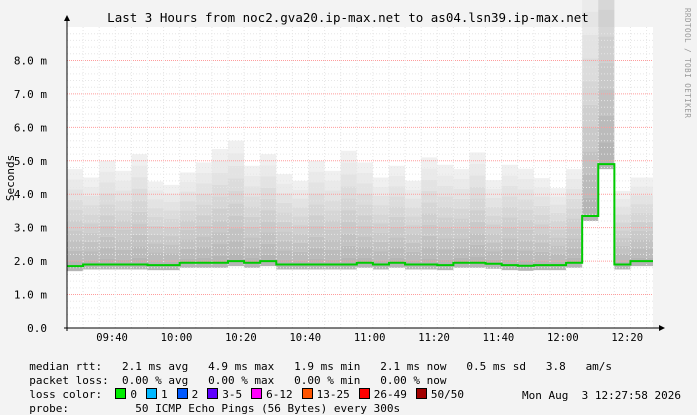 This screenshot has width=697, height=415. I want to click on x-tick-label: 11:00, so click(370, 338).